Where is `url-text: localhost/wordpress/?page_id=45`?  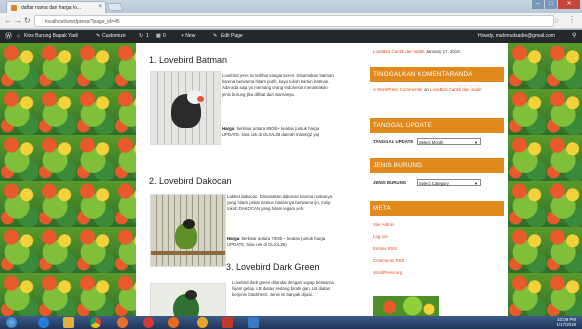 url-text: localhost/wordpress/?page_id=45 is located at coordinates (82, 22).